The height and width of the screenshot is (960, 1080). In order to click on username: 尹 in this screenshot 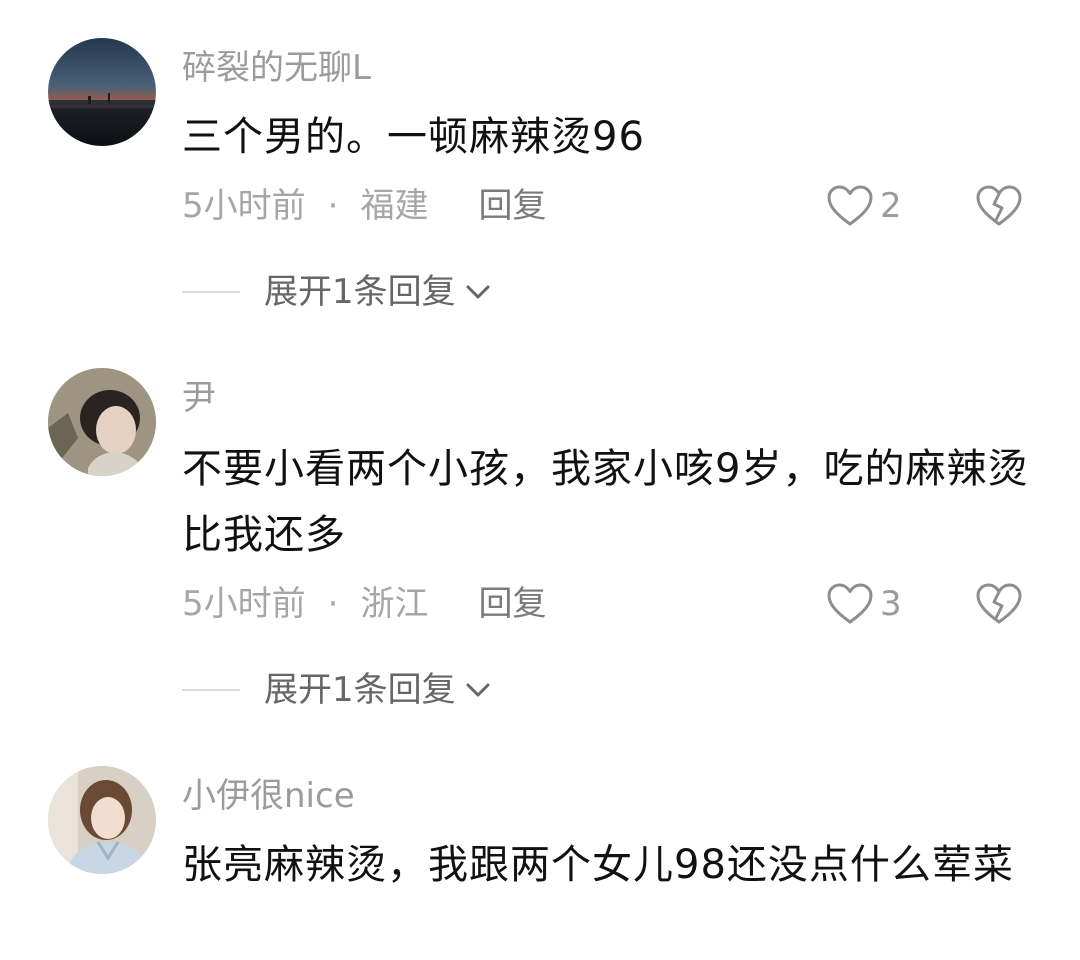, I will do `click(199, 398)`.